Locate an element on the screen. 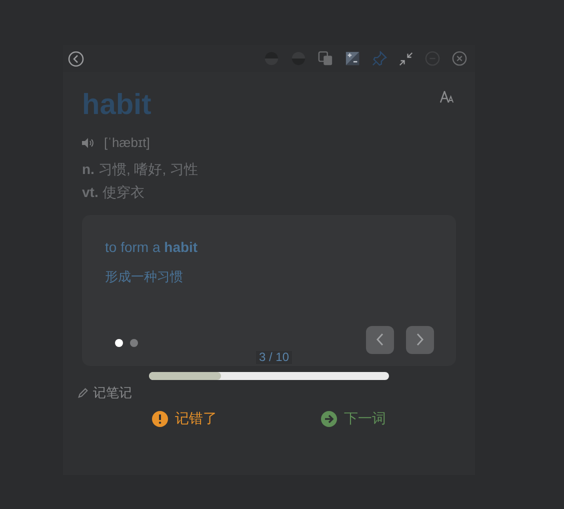  chevron-left-icon is located at coordinates (380, 339).